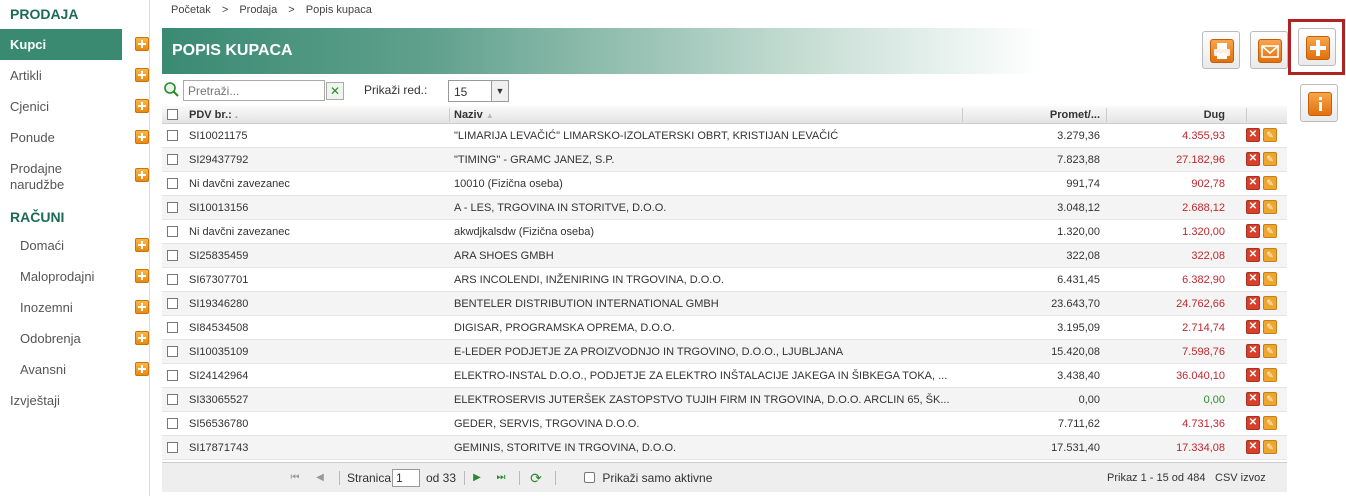  What do you see at coordinates (173, 114) in the screenshot?
I see `select-all-checkbox` at bounding box center [173, 114].